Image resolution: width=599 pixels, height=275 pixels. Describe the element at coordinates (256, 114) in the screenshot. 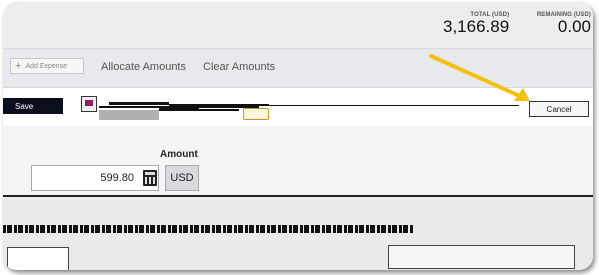

I see `allocation-tag` at that location.